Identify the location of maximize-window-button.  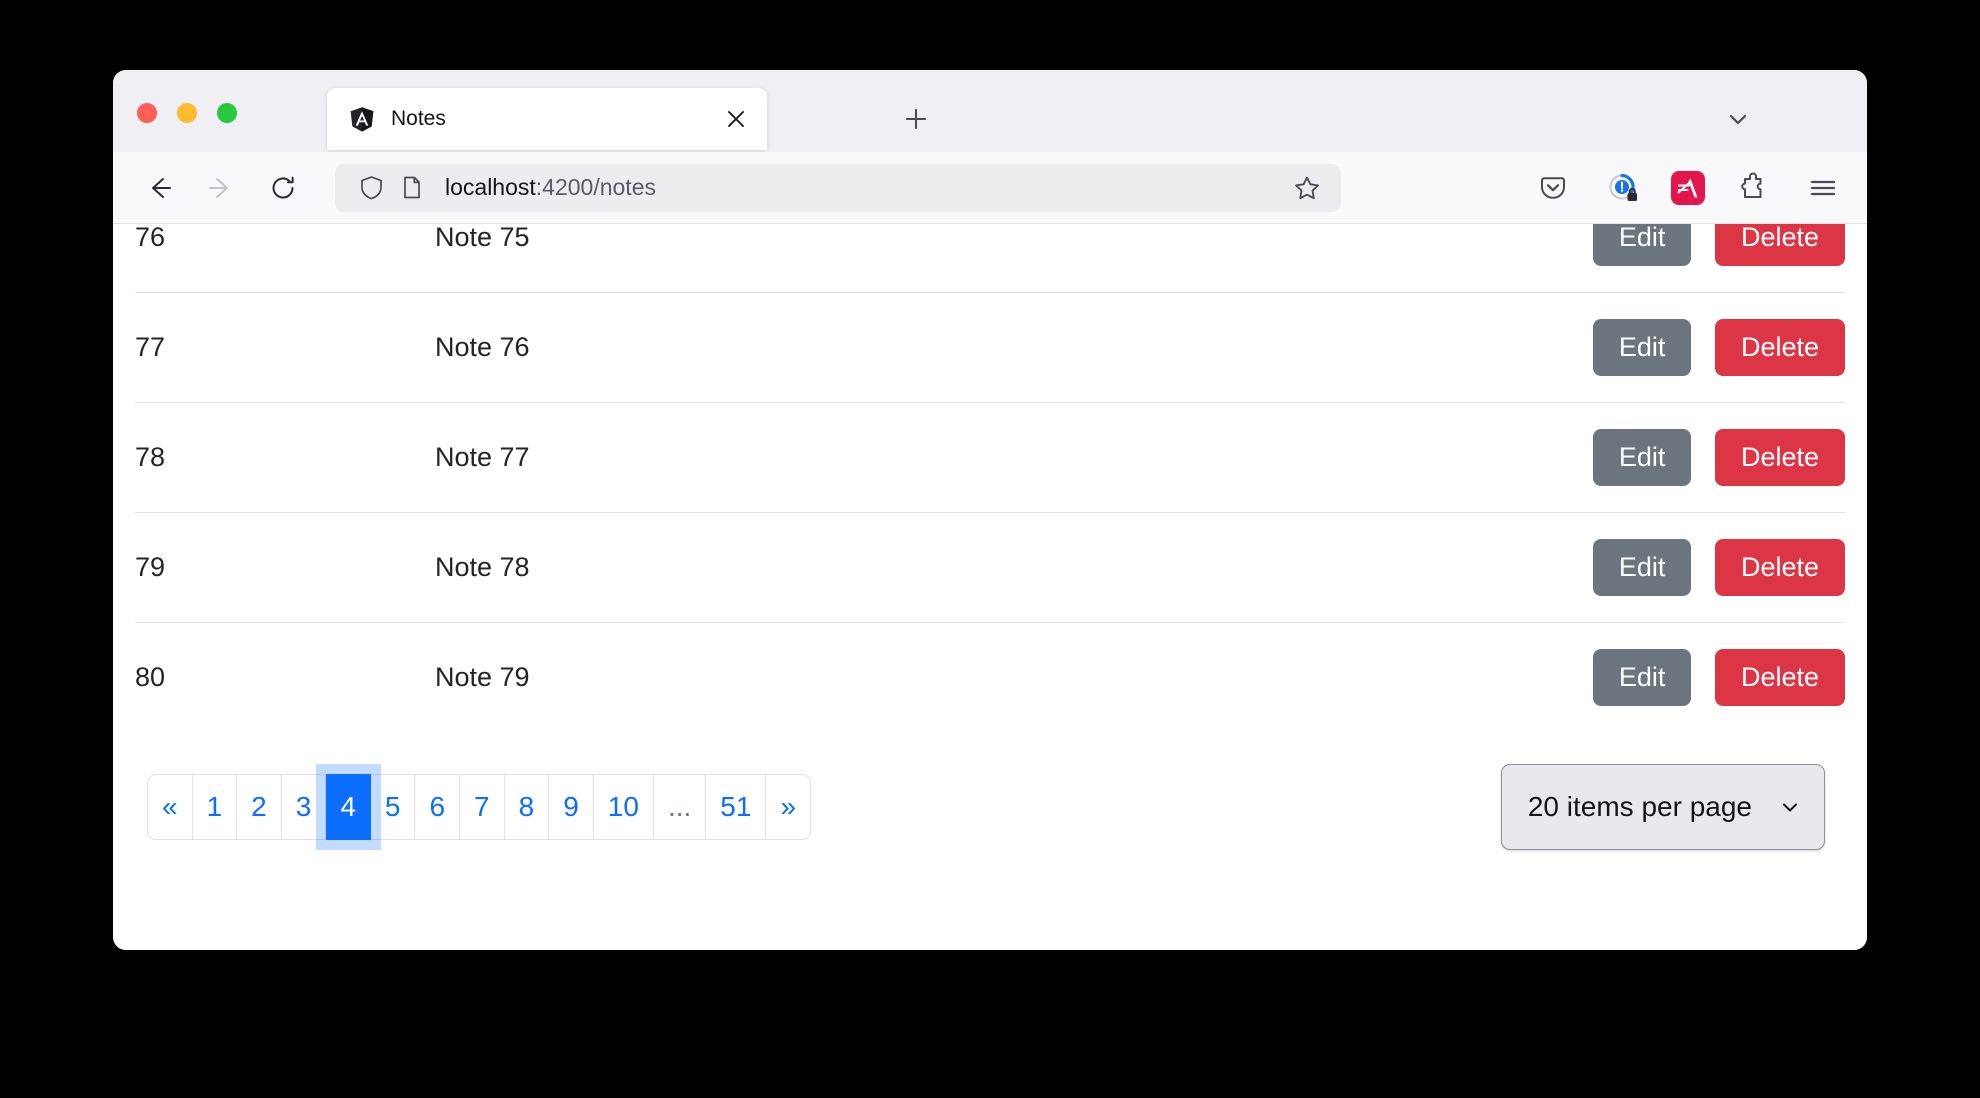
(227, 113).